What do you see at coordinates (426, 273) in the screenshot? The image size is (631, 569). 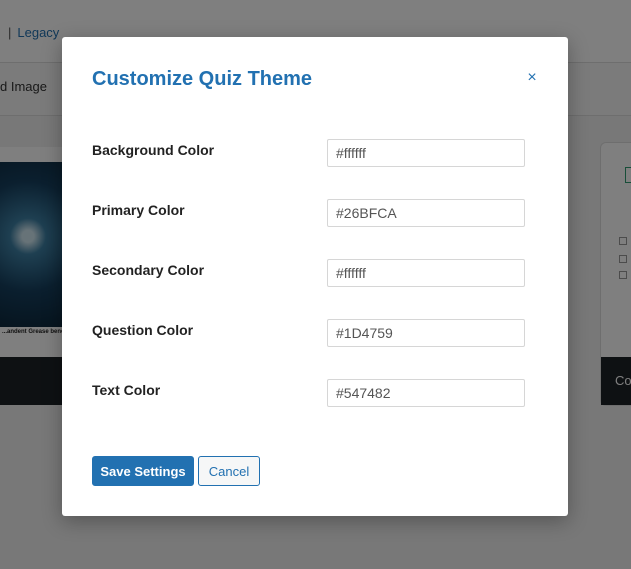 I see `secondary-color-input` at bounding box center [426, 273].